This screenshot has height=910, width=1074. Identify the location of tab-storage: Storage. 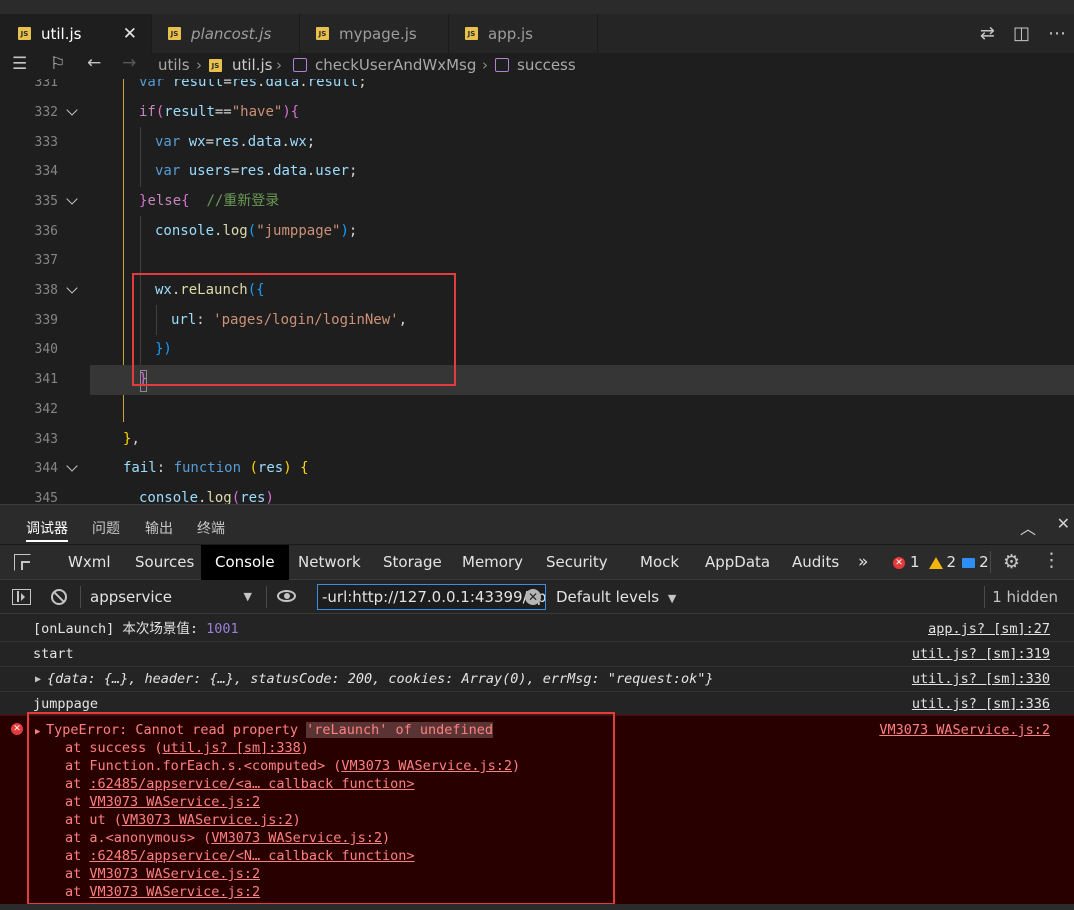
(412, 562).